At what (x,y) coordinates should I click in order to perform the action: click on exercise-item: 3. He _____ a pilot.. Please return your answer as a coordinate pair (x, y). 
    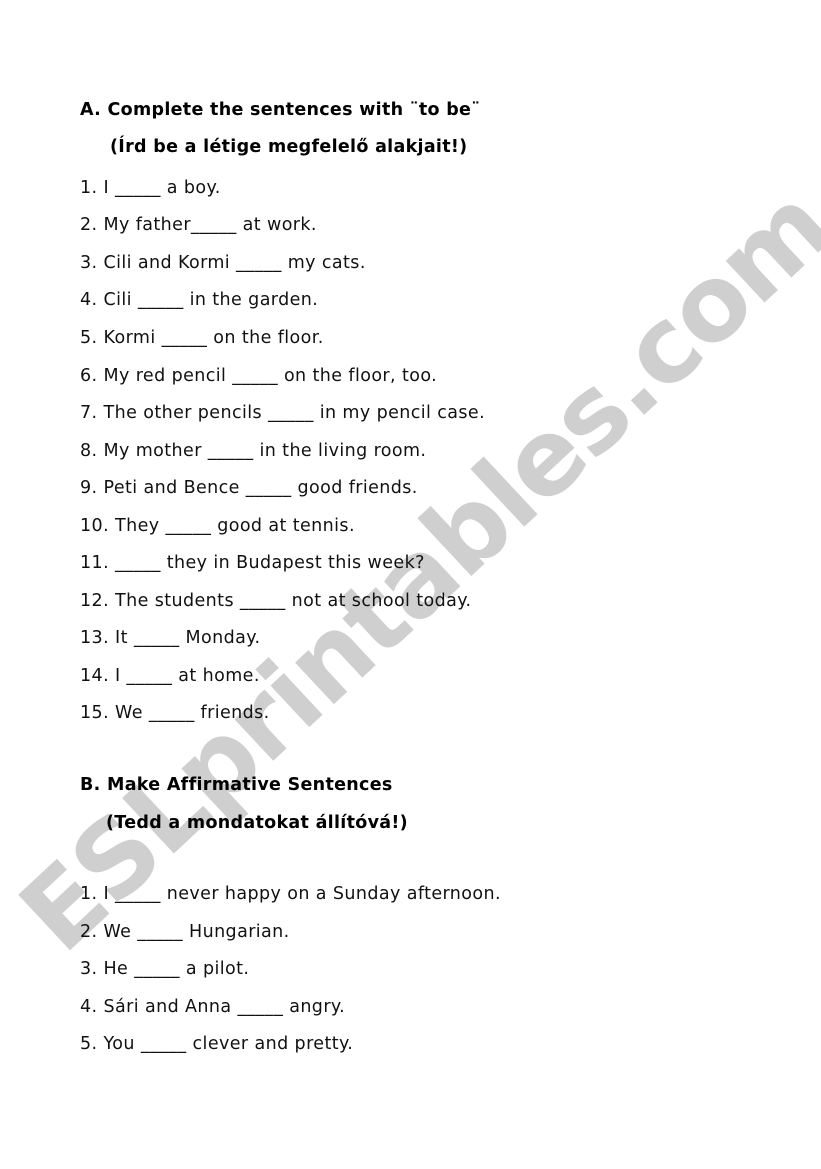
    Looking at the image, I should click on (164, 969).